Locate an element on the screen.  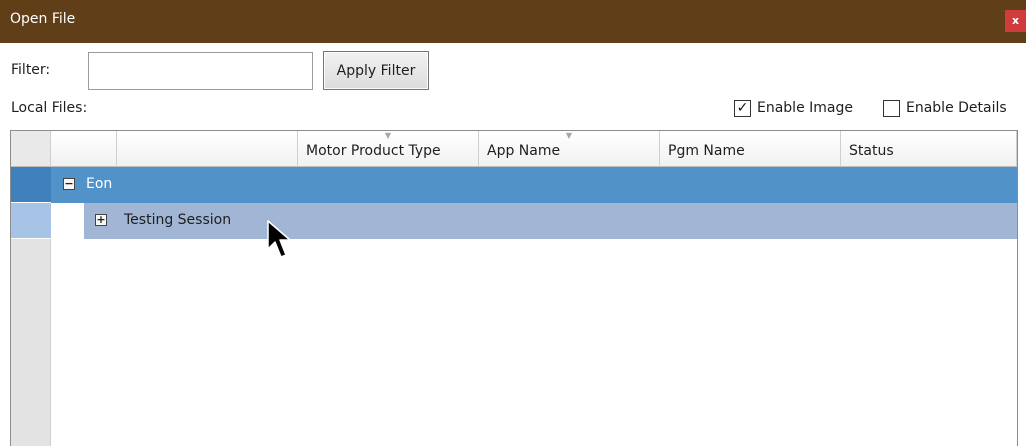
enable-image-label: Enable Image is located at coordinates (805, 108).